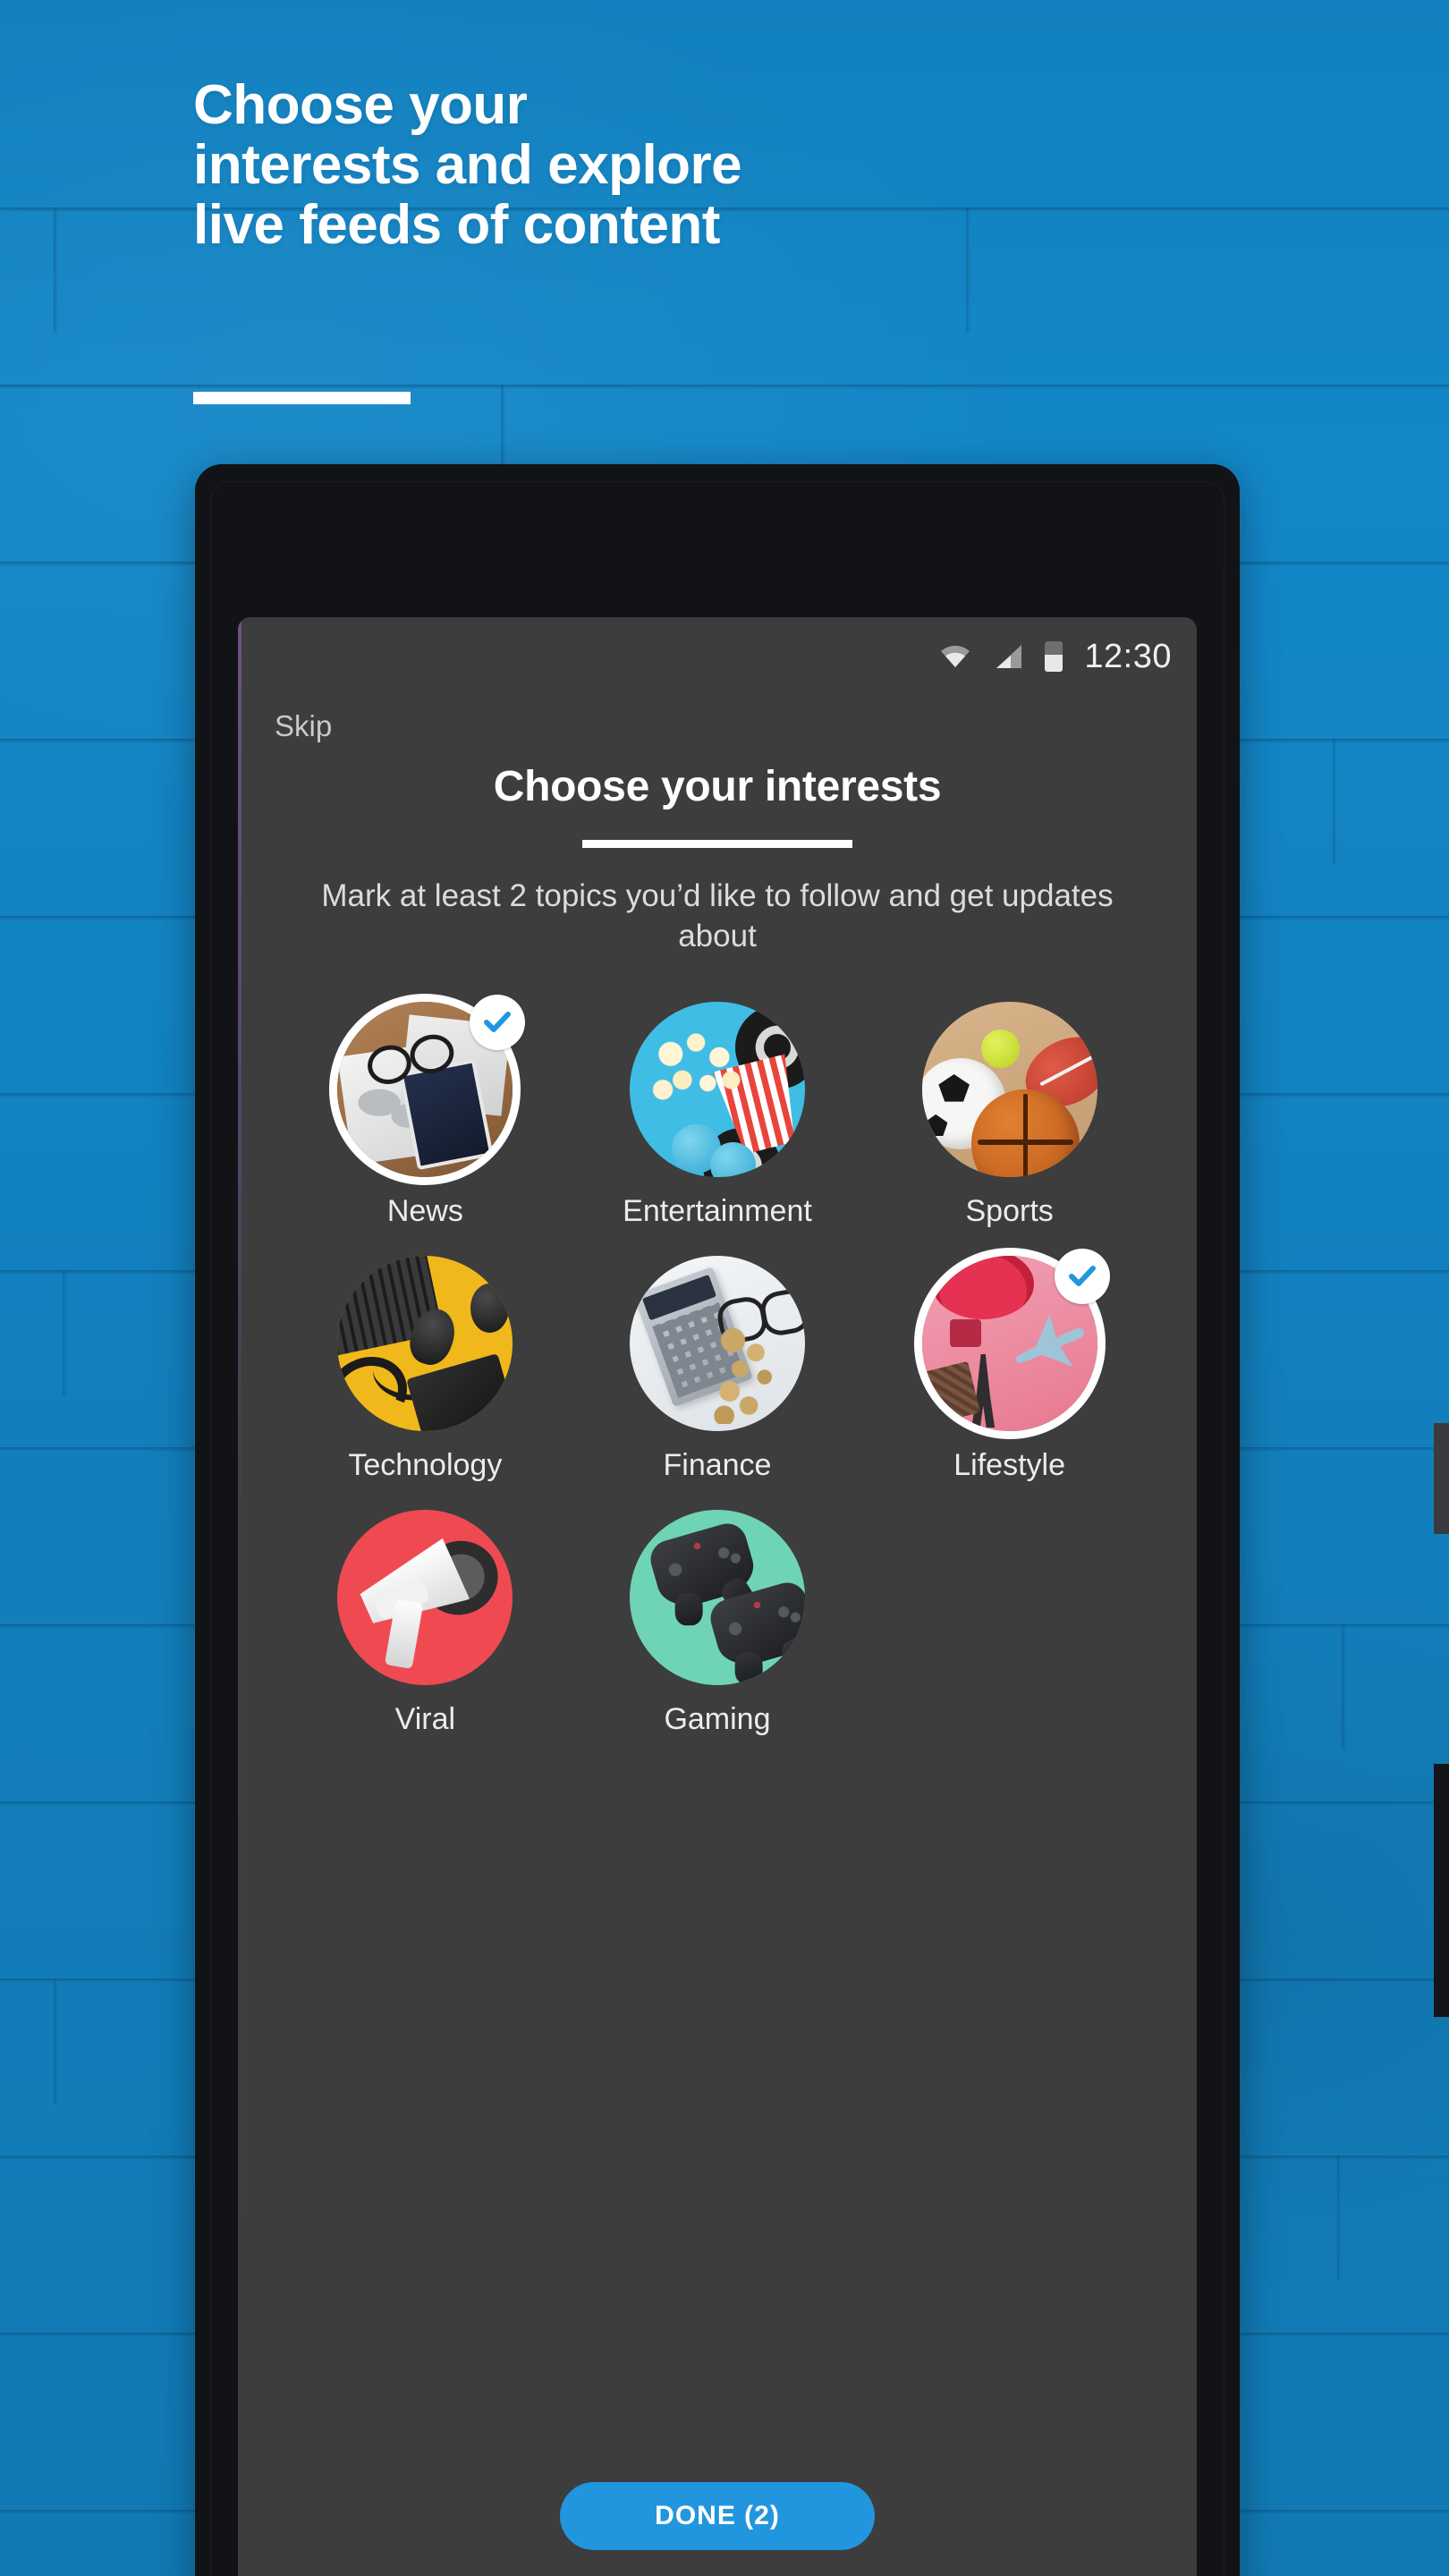  I want to click on interests-row: Technology Finance Lifestyle, so click(717, 1365).